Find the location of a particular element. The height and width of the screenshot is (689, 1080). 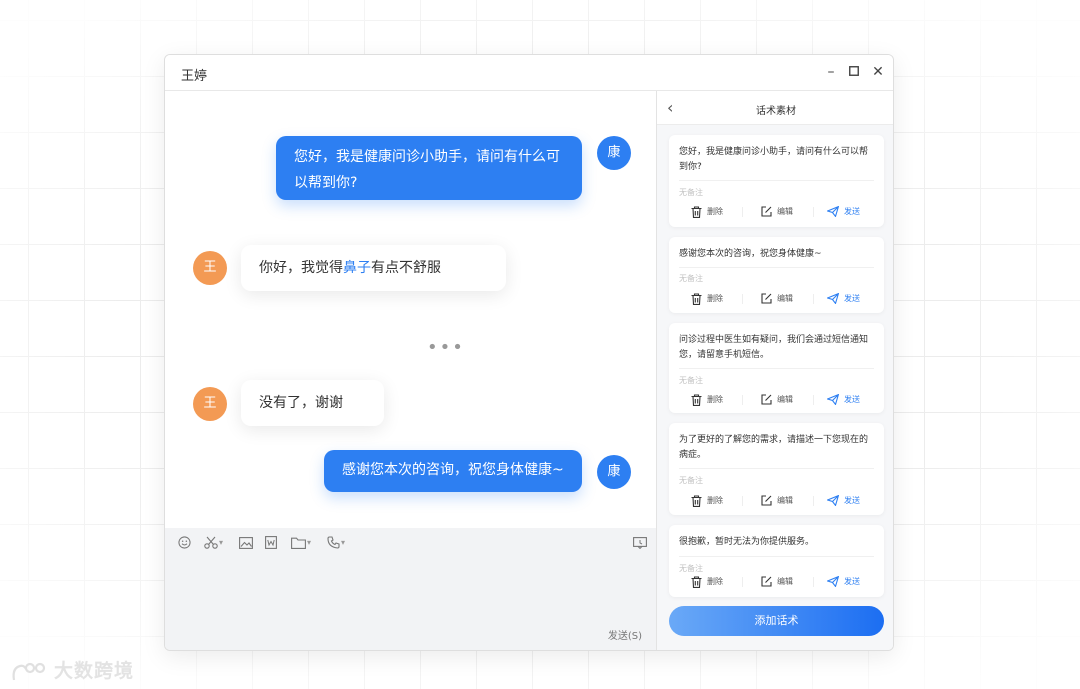

quick-reply-card: 很抱歉，暂时无法为你提供服务。 无备注 删除 编辑 发送 is located at coordinates (776, 561).